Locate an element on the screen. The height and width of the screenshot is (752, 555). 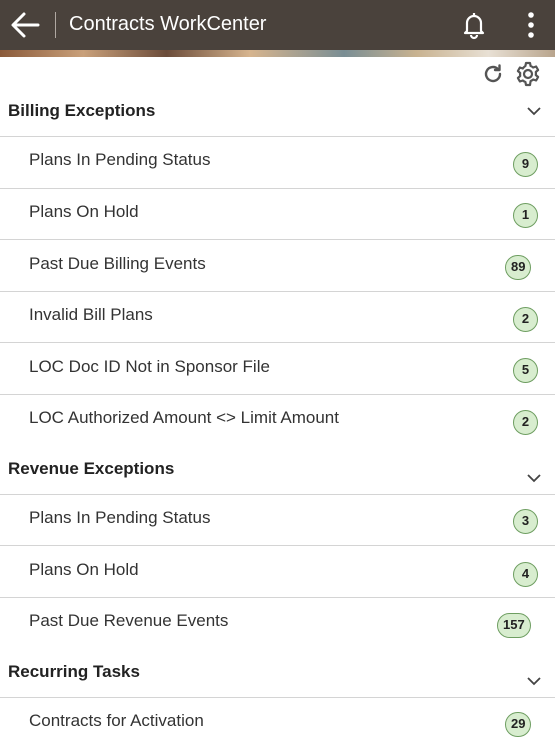
list-item: Contracts for Activation 29 is located at coordinates (277, 723).